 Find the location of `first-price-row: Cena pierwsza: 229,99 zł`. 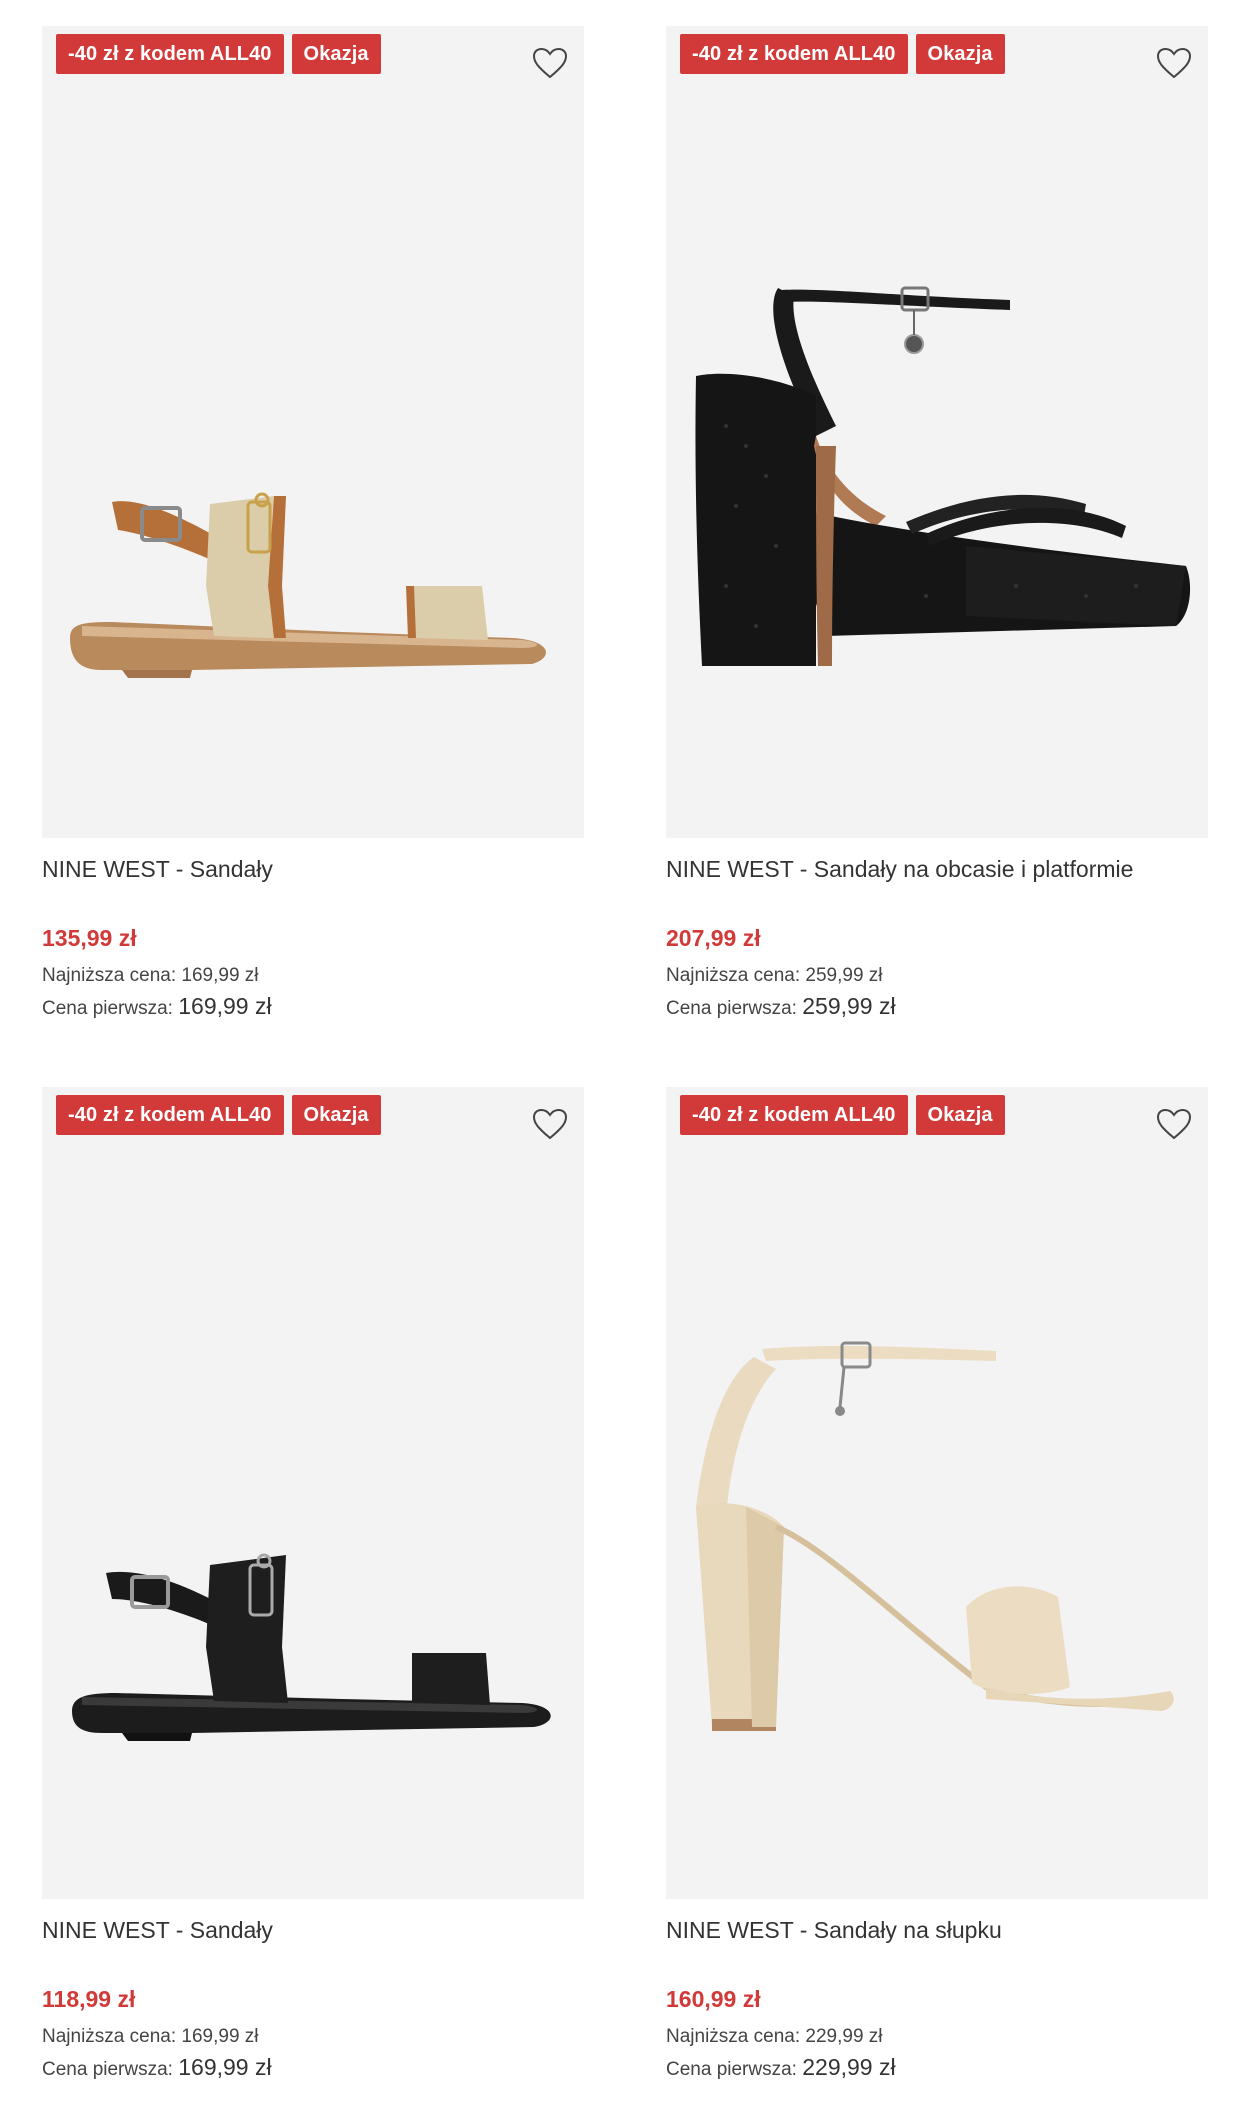

first-price-row: Cena pierwsza: 229,99 zł is located at coordinates (937, 2068).